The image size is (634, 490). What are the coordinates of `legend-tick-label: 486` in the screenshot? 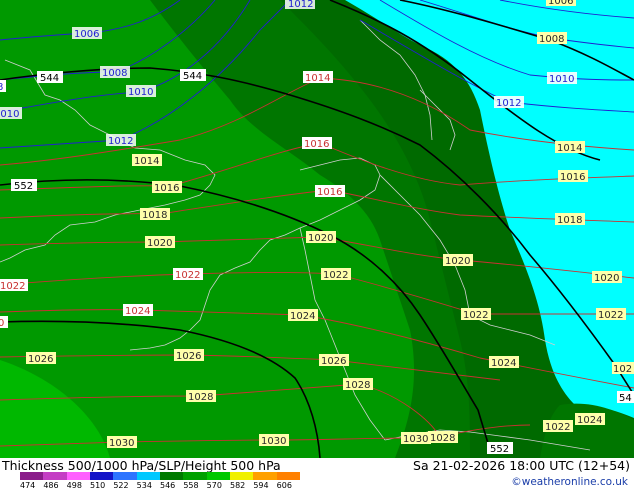 It's located at (51, 485).